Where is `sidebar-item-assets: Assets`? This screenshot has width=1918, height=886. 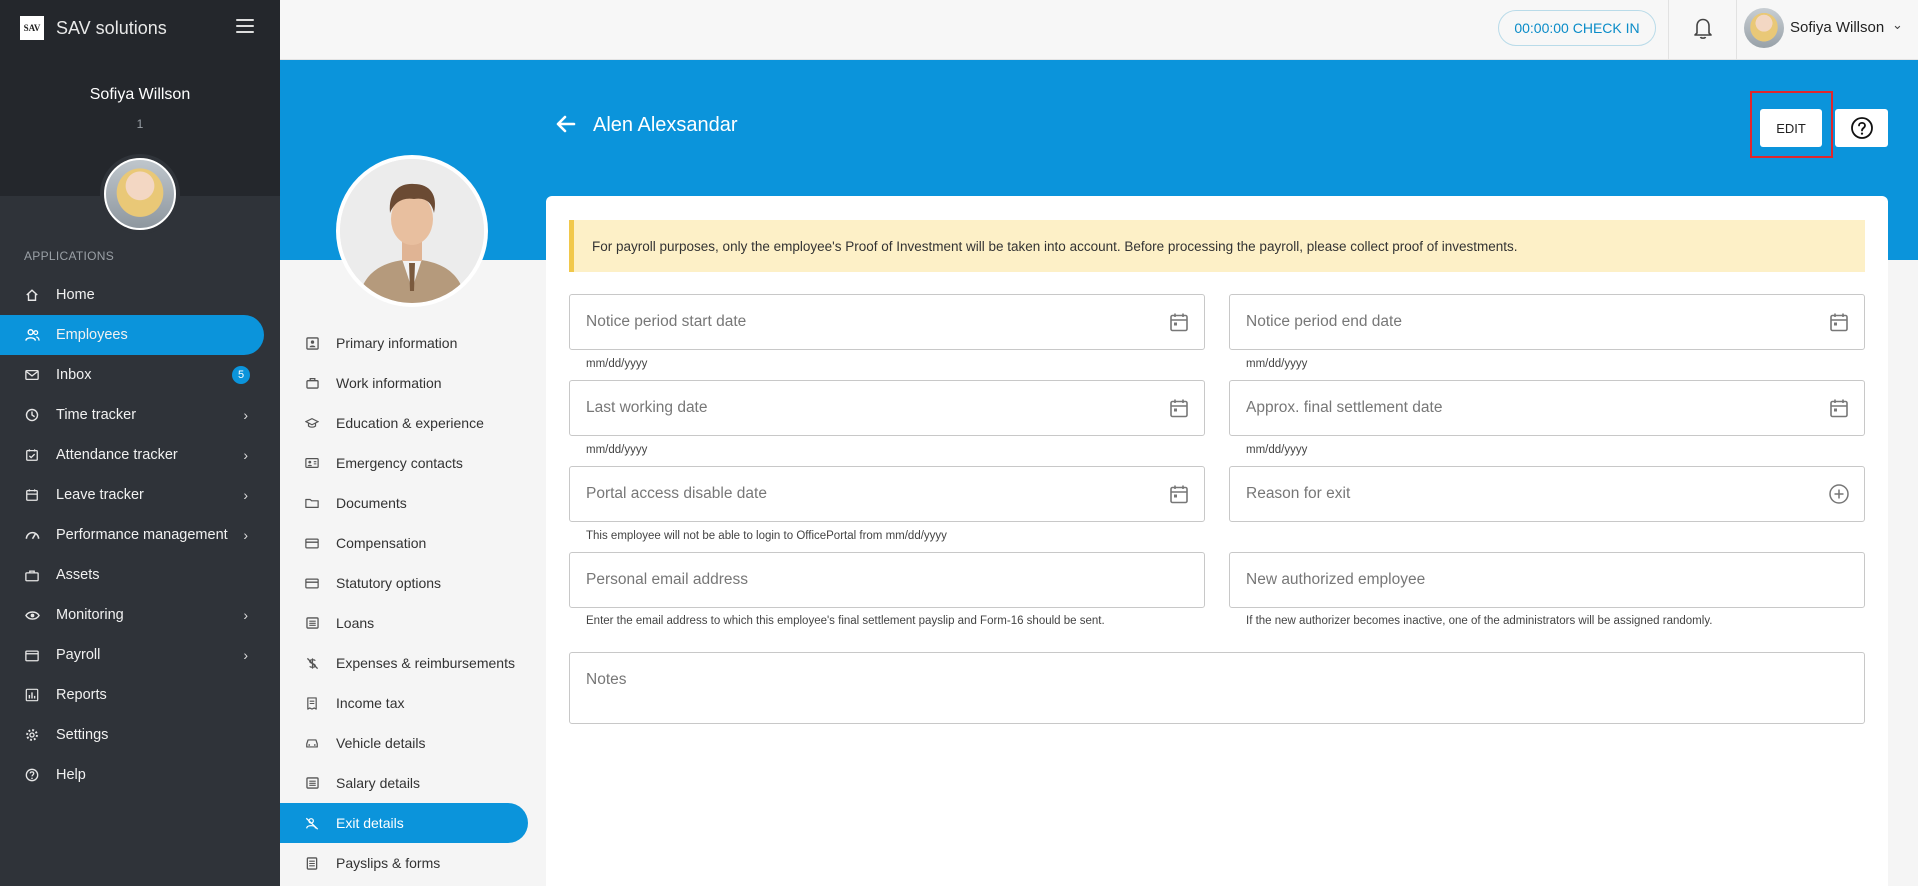 sidebar-item-assets: Assets is located at coordinates (140, 575).